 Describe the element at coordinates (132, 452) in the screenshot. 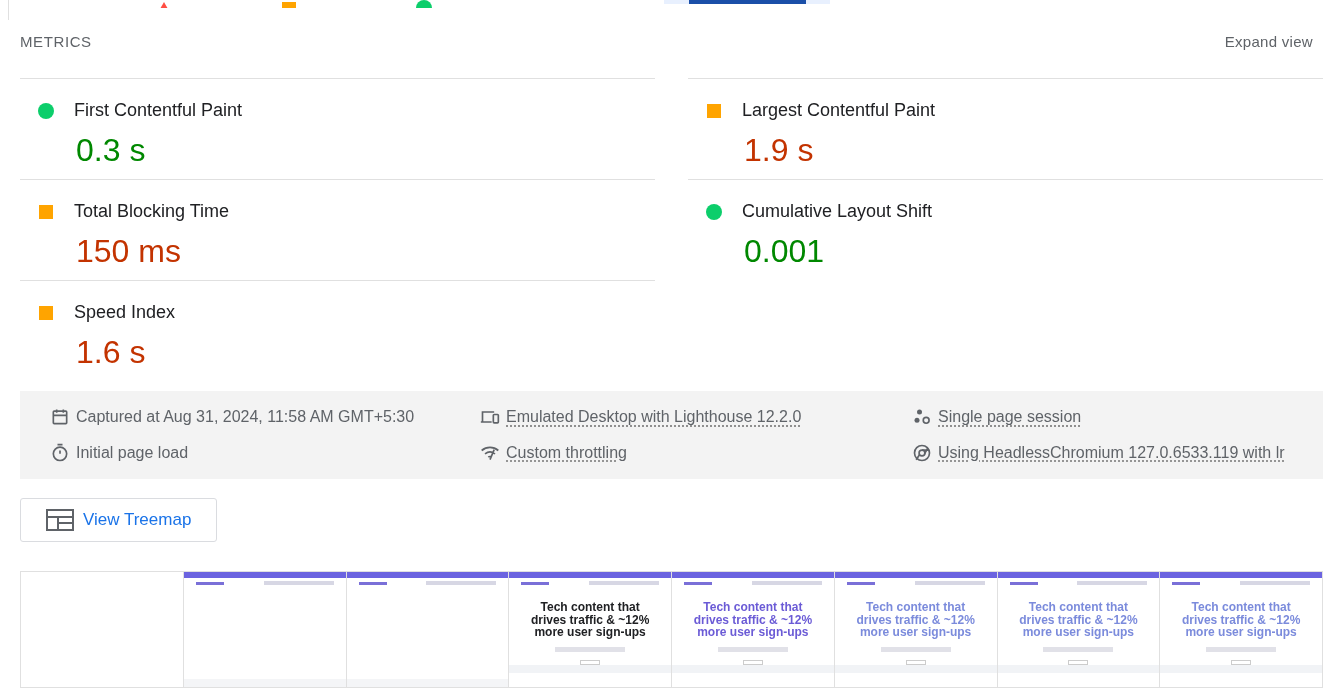

I see `run-info-text: Initial page load` at that location.